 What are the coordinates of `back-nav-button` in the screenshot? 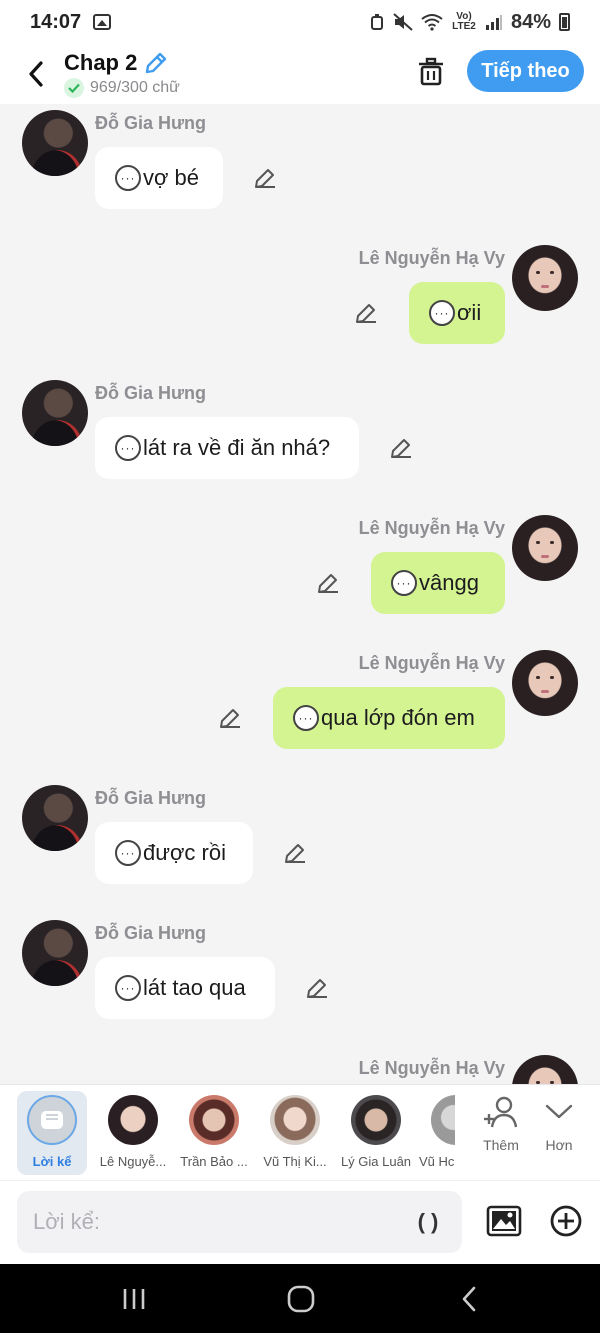 It's located at (469, 1299).